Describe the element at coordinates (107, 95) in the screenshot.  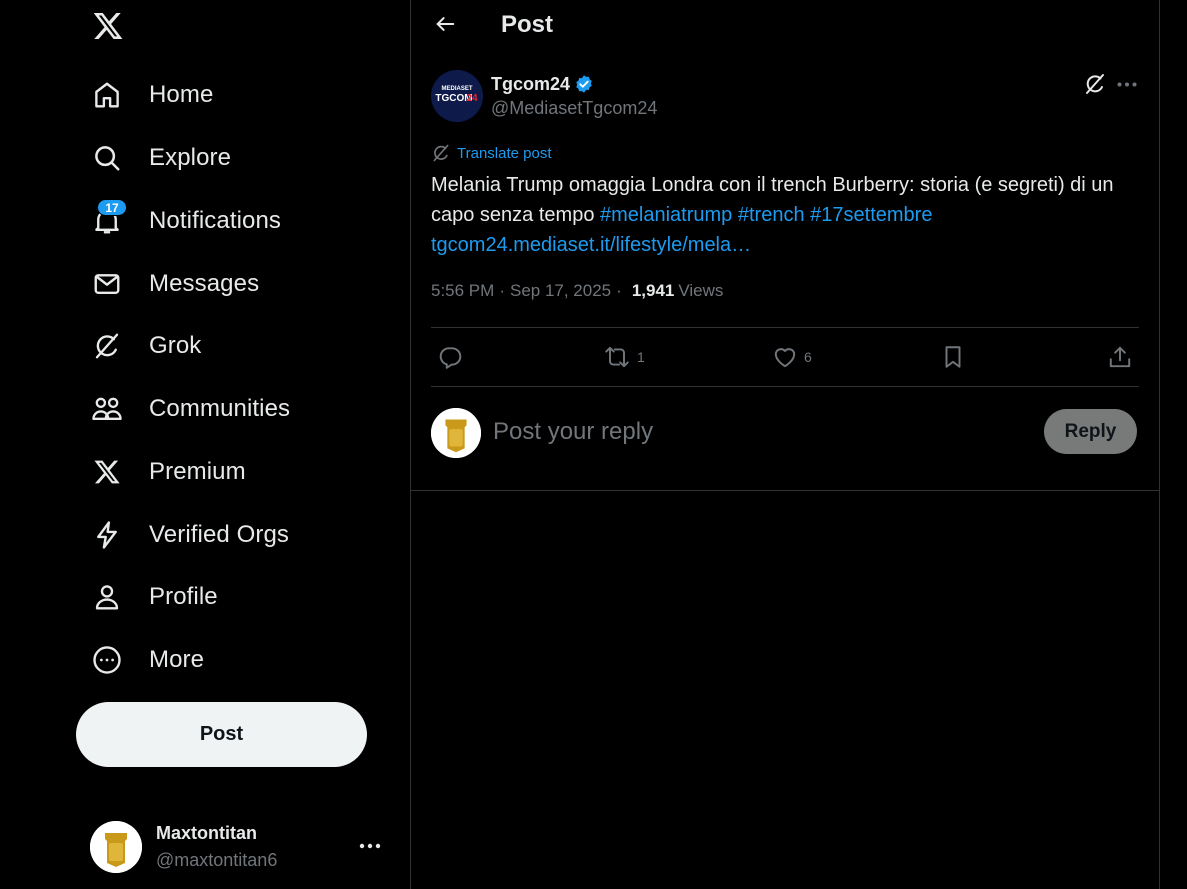
I see `home-icon` at that location.